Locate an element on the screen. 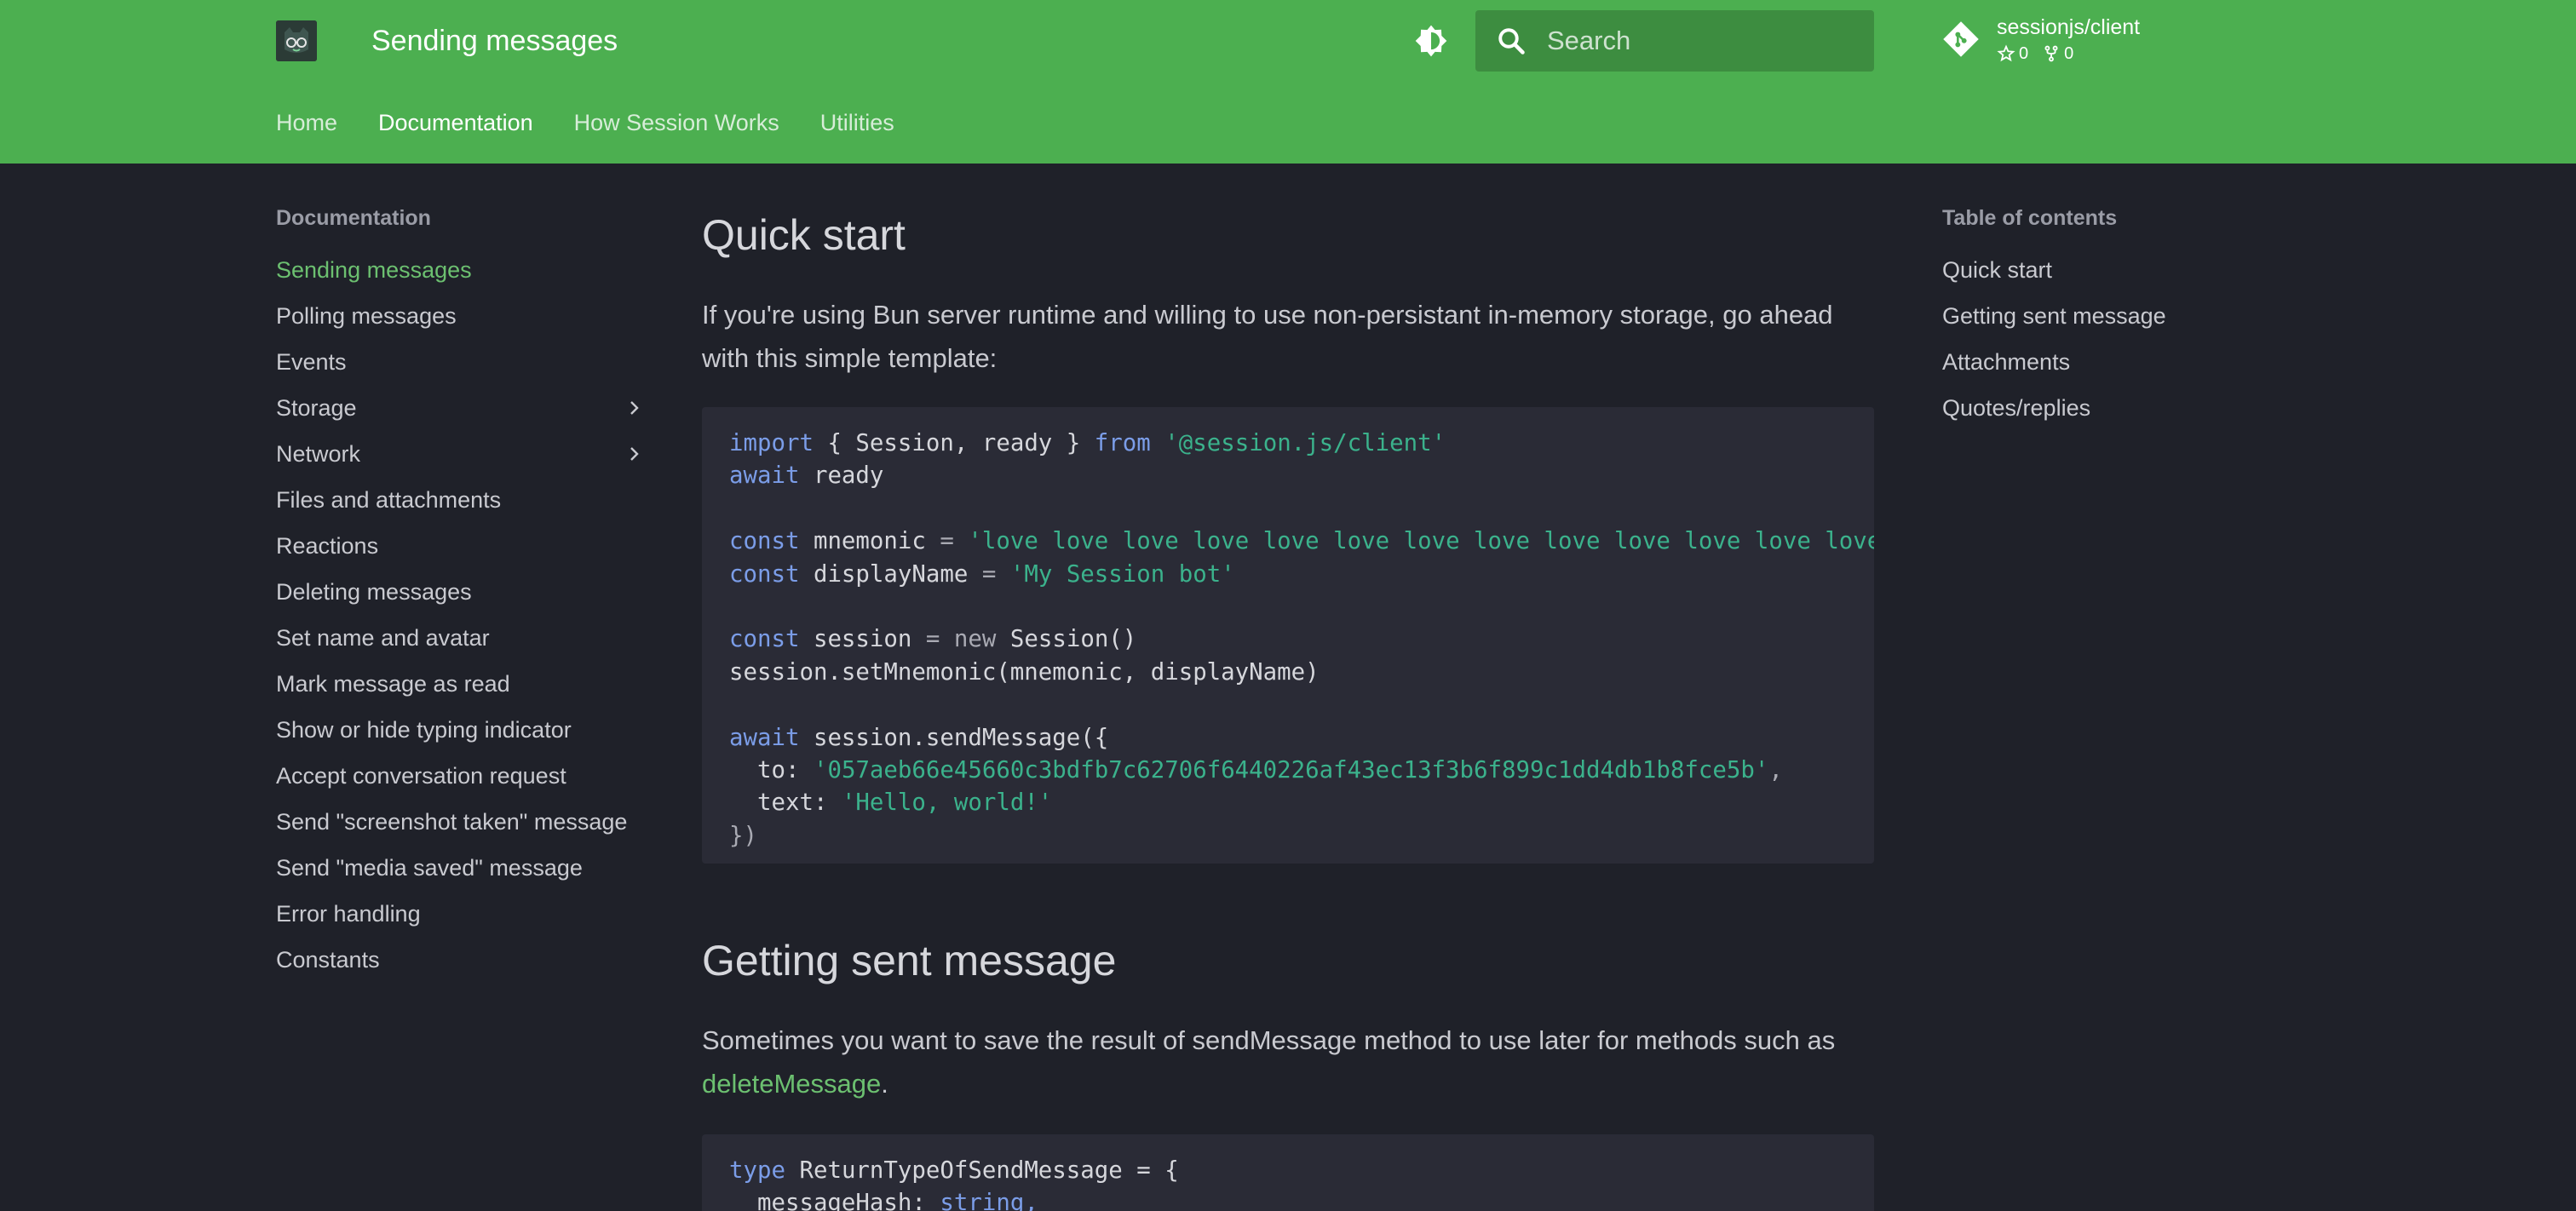 The image size is (2576, 1211). code-token: session is located at coordinates (863, 639).